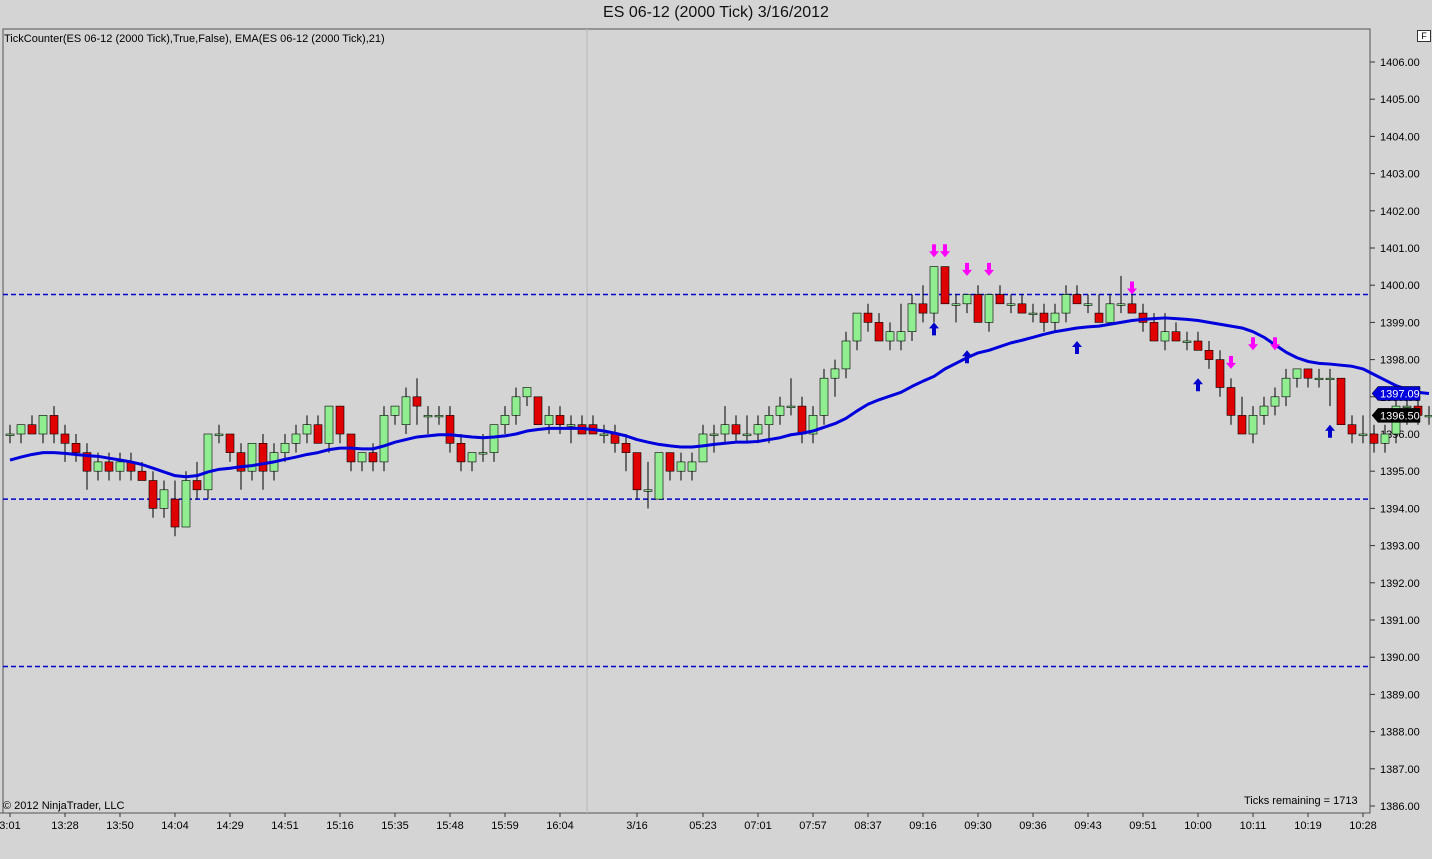 The image size is (1432, 859). Describe the element at coordinates (1033, 826) in the screenshot. I see `x-axis-label: 09:36` at that location.